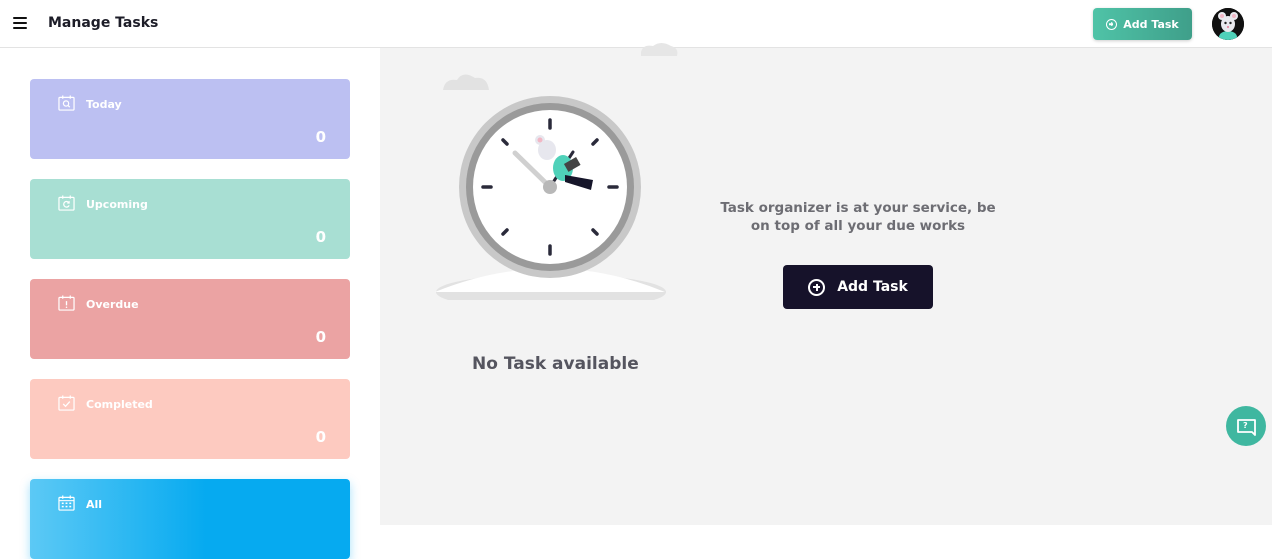  What do you see at coordinates (119, 404) in the screenshot?
I see `sidebar-card-label: Completed` at bounding box center [119, 404].